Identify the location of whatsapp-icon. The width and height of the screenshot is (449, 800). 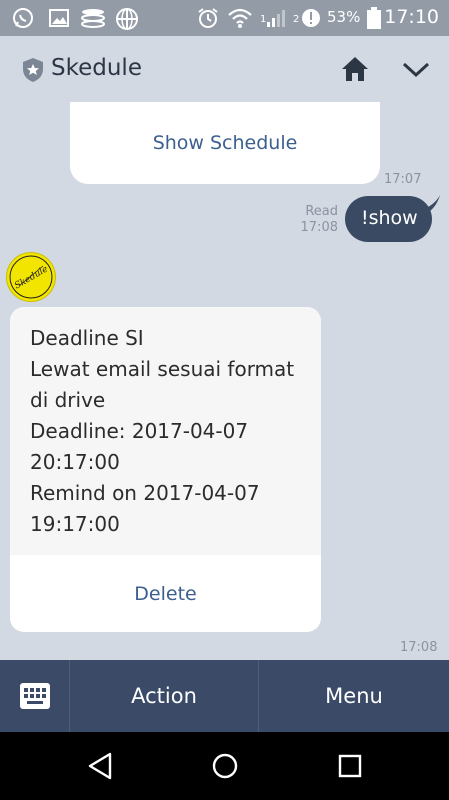
(23, 18).